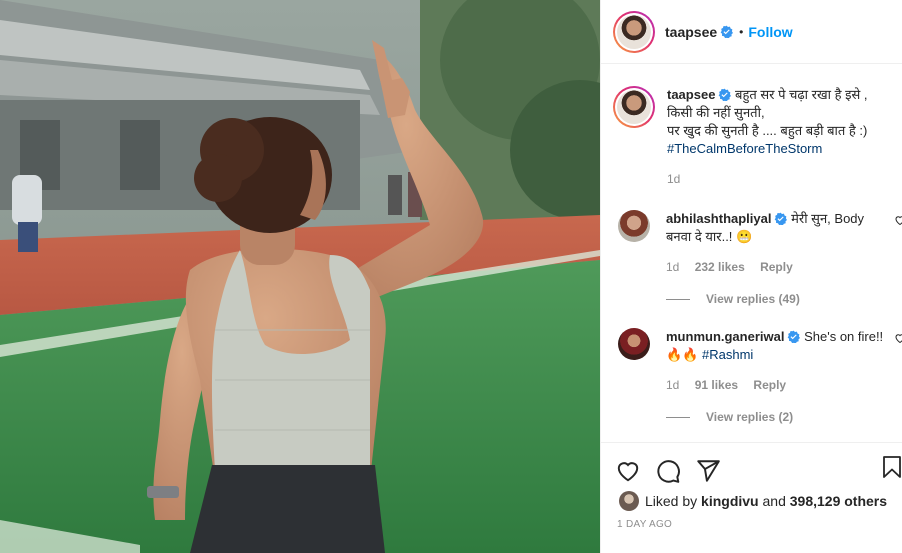  Describe the element at coordinates (838, 501) in the screenshot. I see `liked-by-others: 398,129 others` at that location.